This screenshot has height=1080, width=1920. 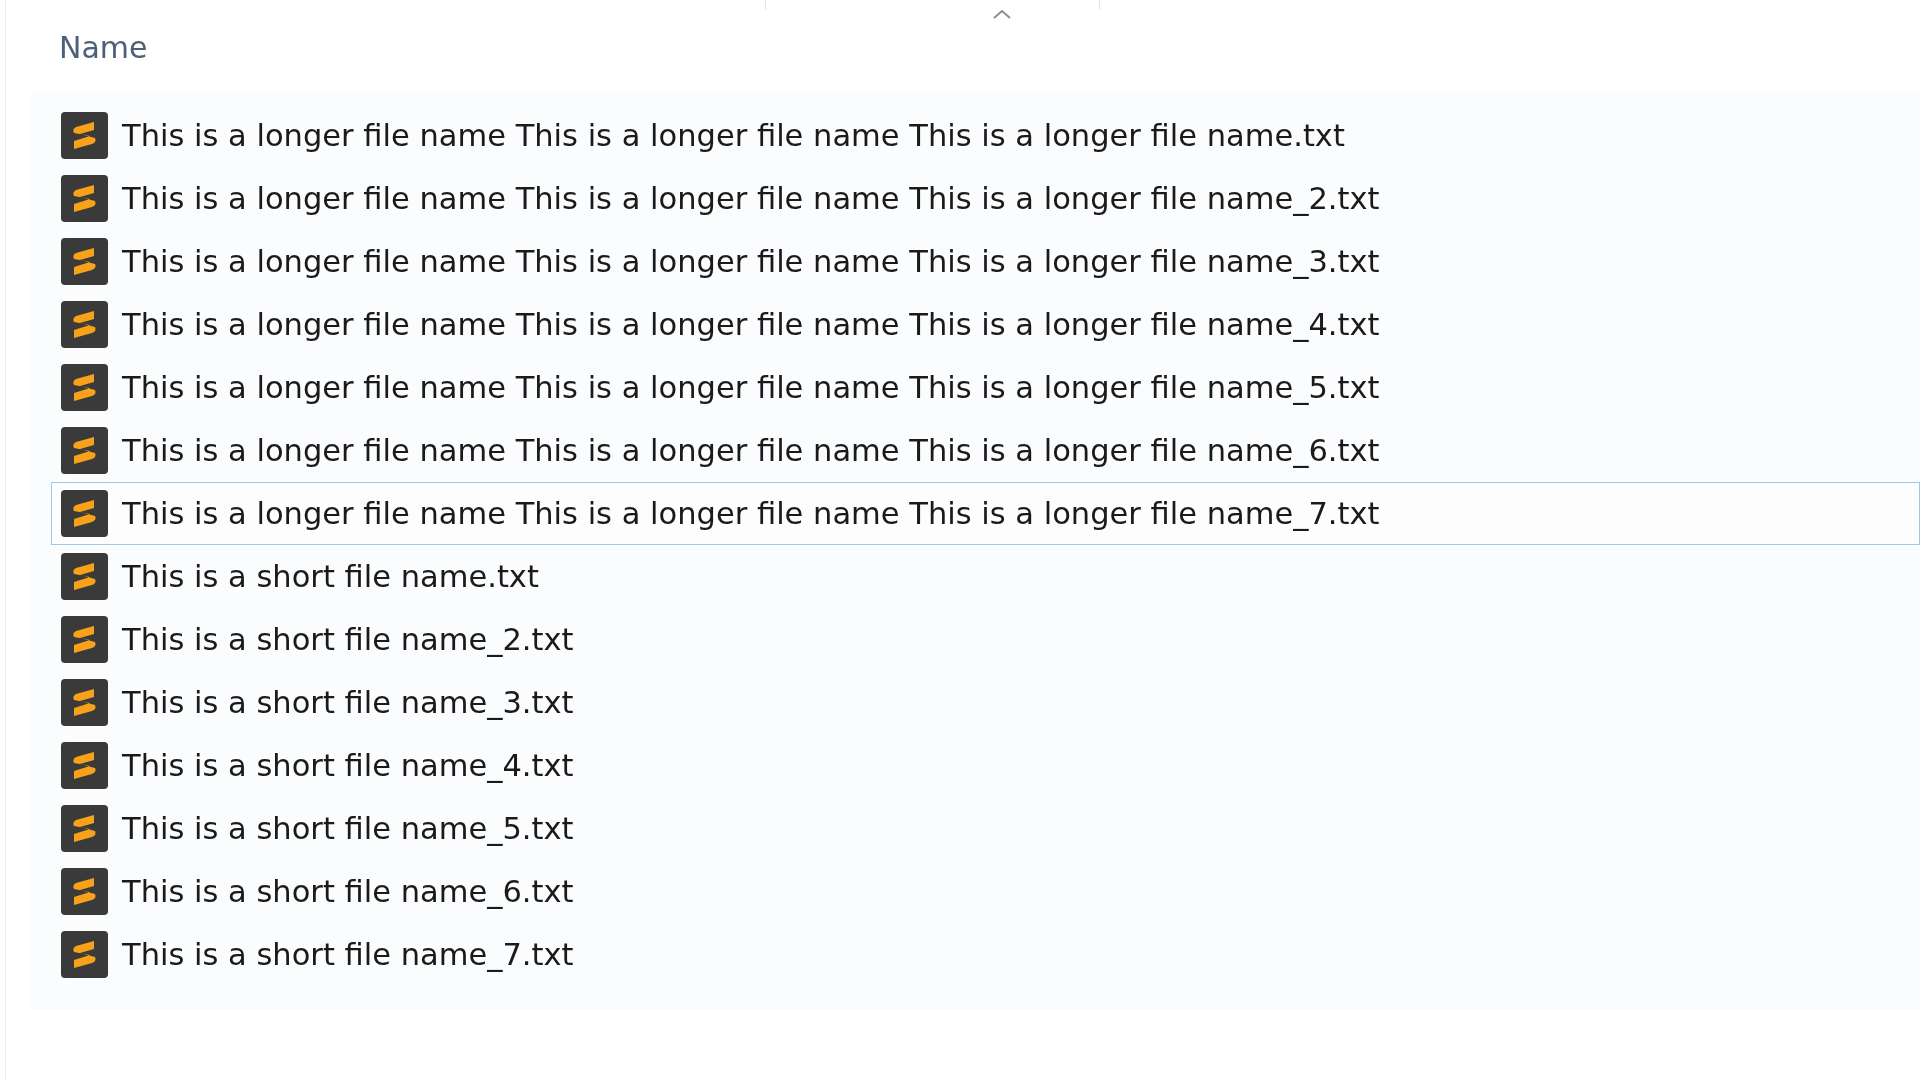 I want to click on file-name: This is a longer file name This is a longer file name This is a longer file name_4.txt, so click(x=751, y=324).